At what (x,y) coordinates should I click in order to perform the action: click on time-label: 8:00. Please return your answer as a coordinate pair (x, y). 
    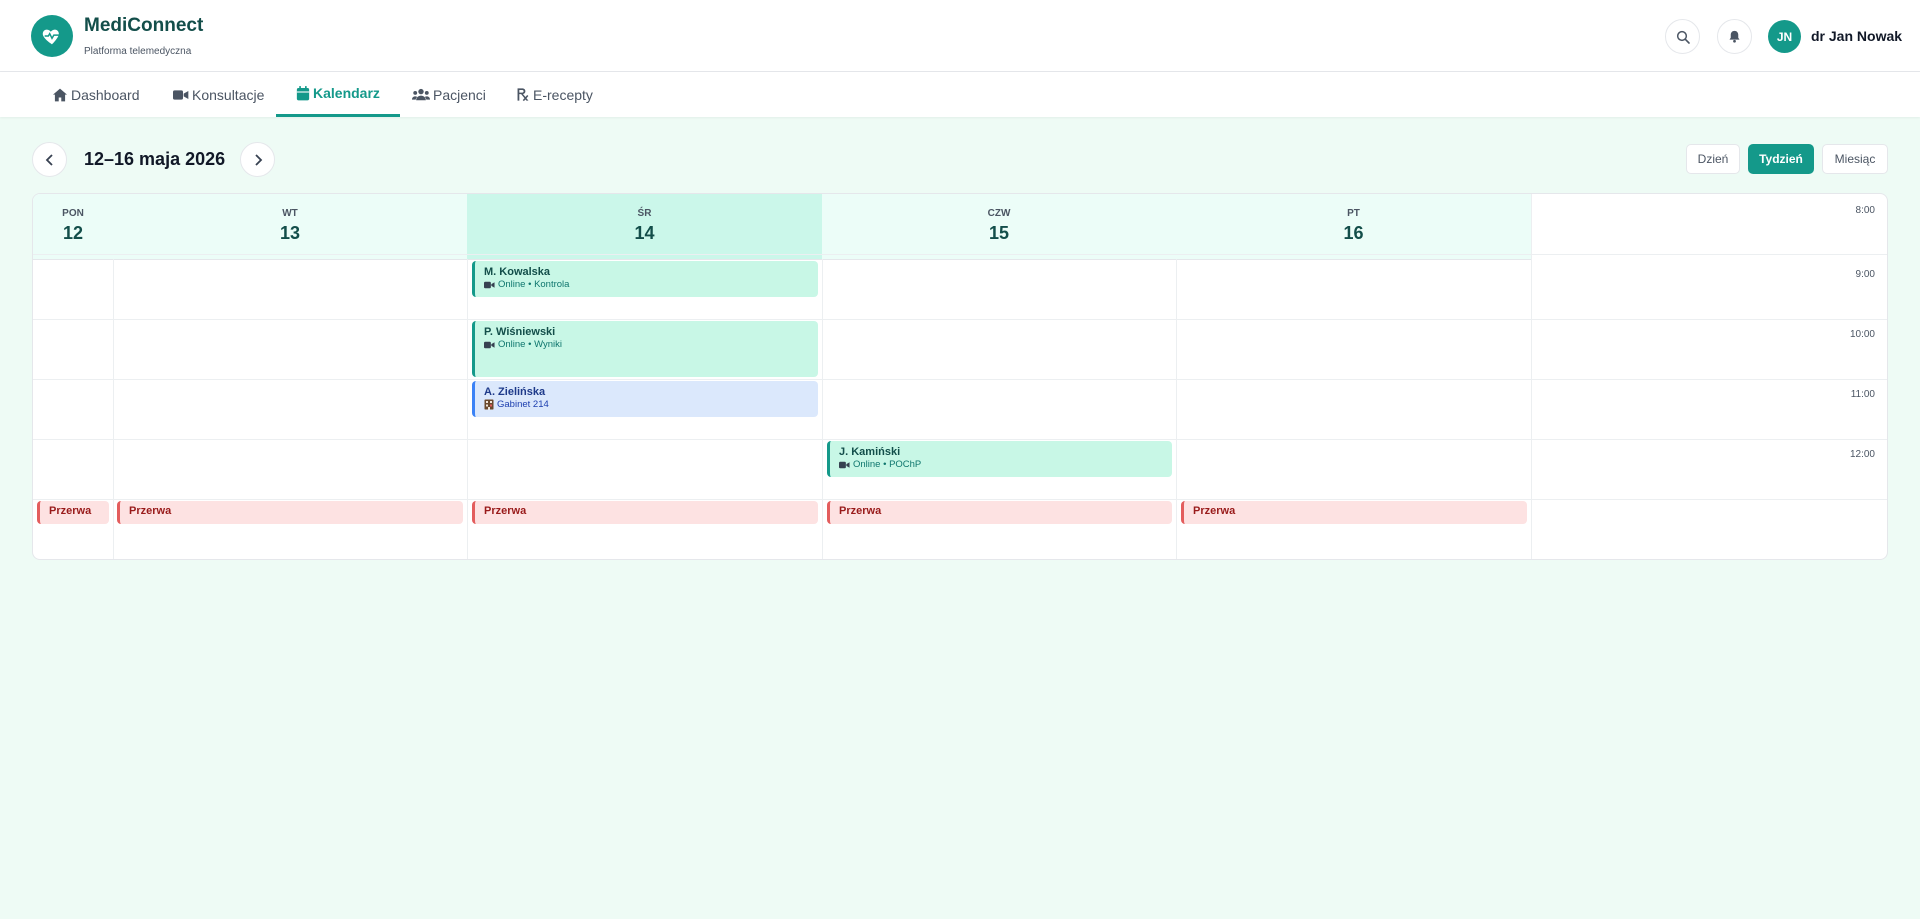
    Looking at the image, I should click on (1865, 210).